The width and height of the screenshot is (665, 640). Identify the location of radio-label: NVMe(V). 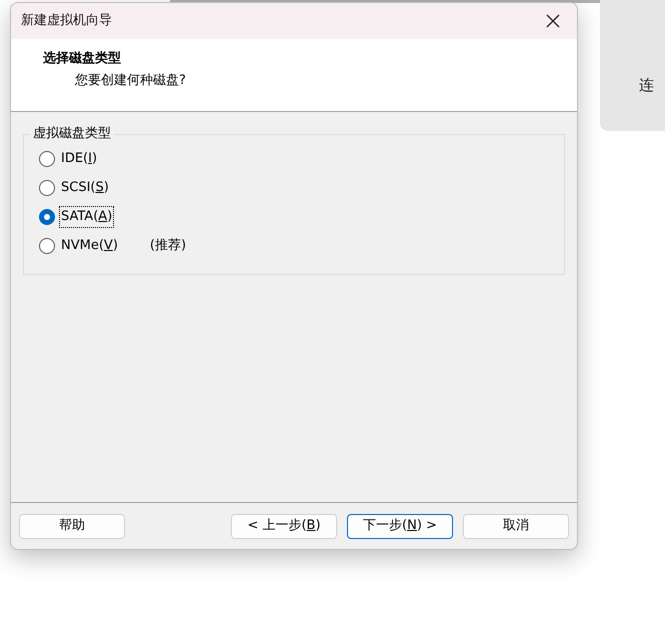
(89, 246).